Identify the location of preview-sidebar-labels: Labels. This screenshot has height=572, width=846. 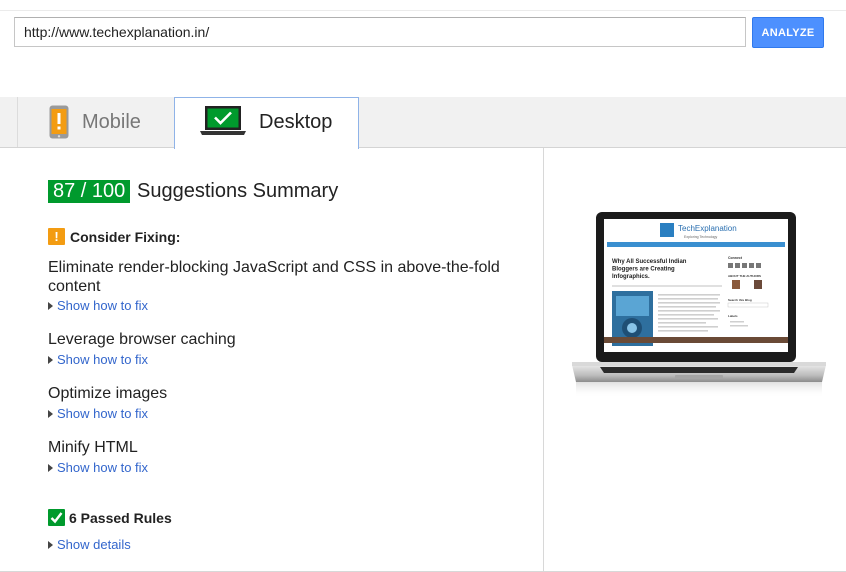
(733, 316).